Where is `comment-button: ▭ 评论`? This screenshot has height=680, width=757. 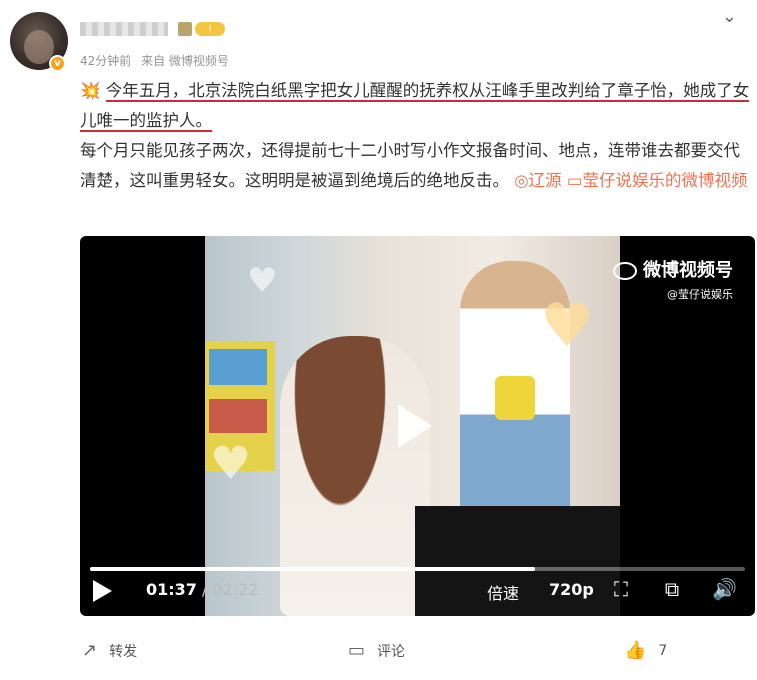 comment-button: ▭ 评论 is located at coordinates (376, 650).